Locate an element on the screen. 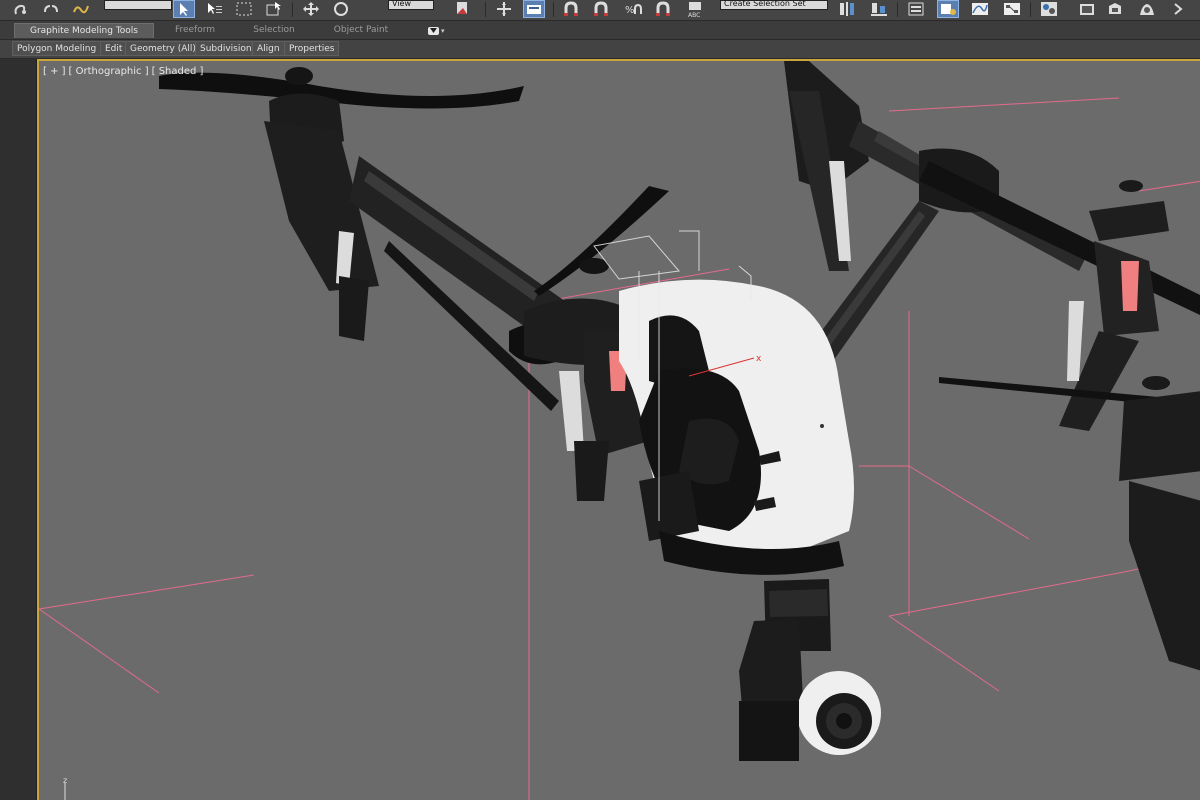  window-crossing-icon is located at coordinates (274, 9).